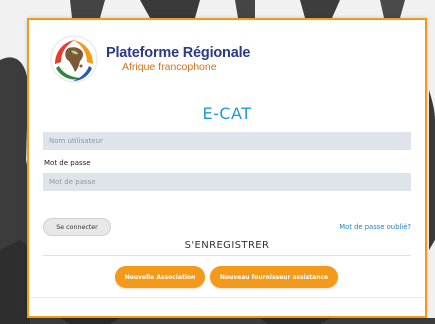  I want to click on logo: Plateforme Régionale Afrique francophone, so click(149, 59).